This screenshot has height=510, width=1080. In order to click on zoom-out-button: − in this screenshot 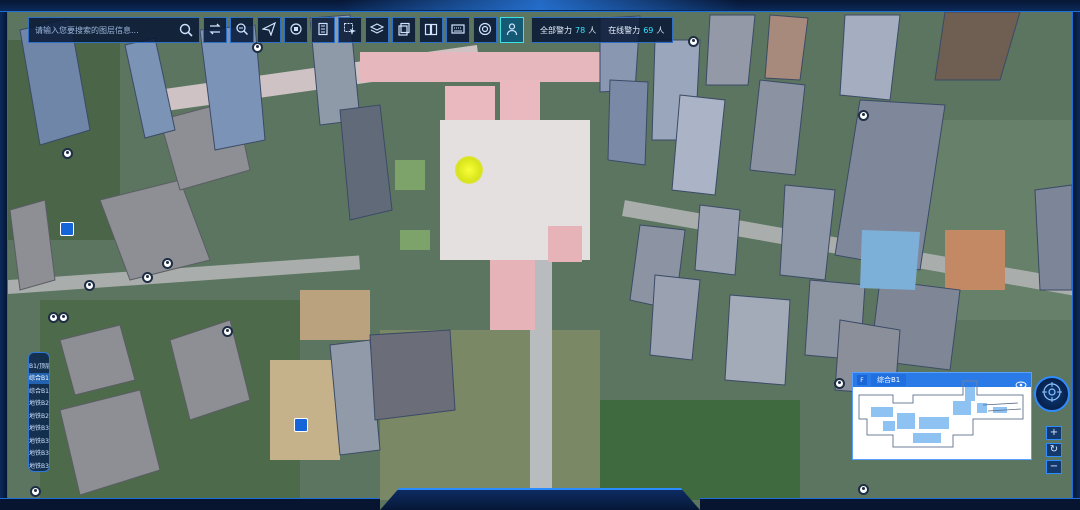, I will do `click(1054, 467)`.